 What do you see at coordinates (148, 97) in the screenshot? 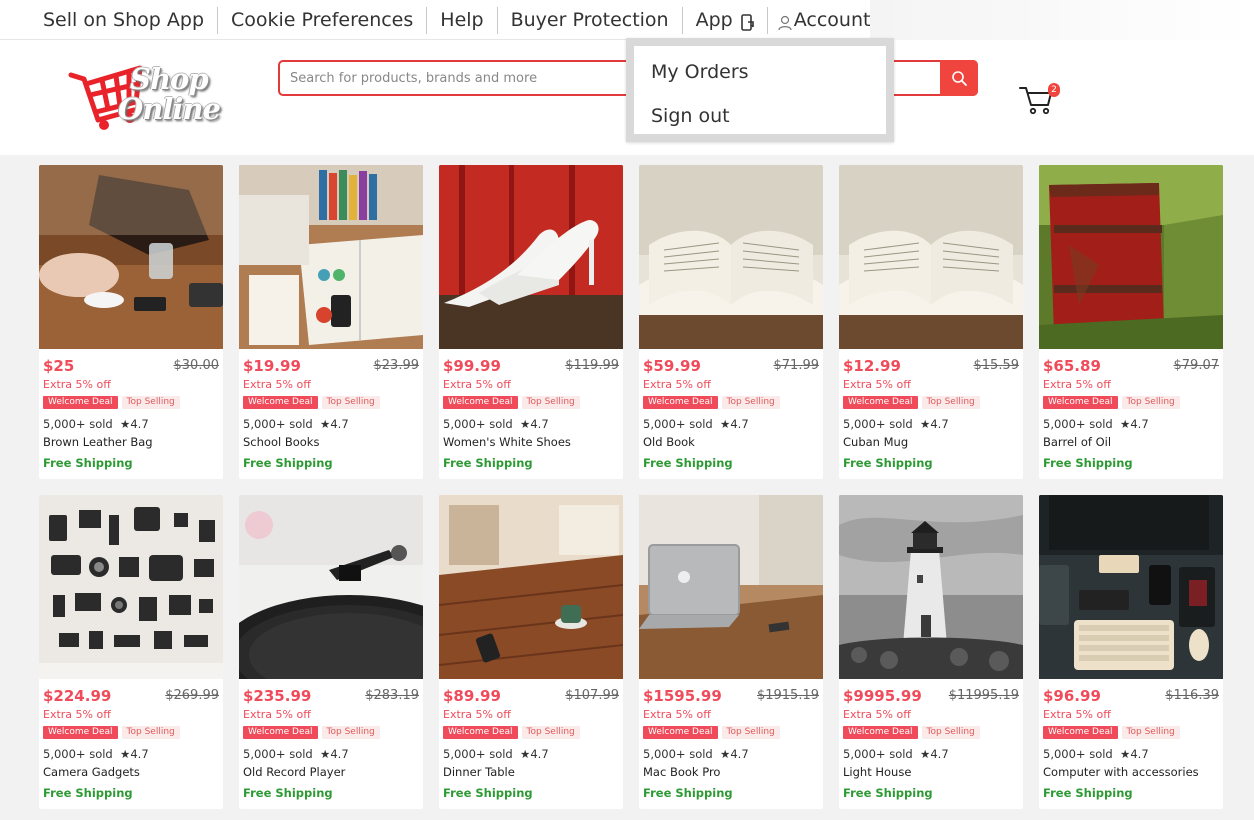
I see `shop-online-logo: Shop Online` at bounding box center [148, 97].